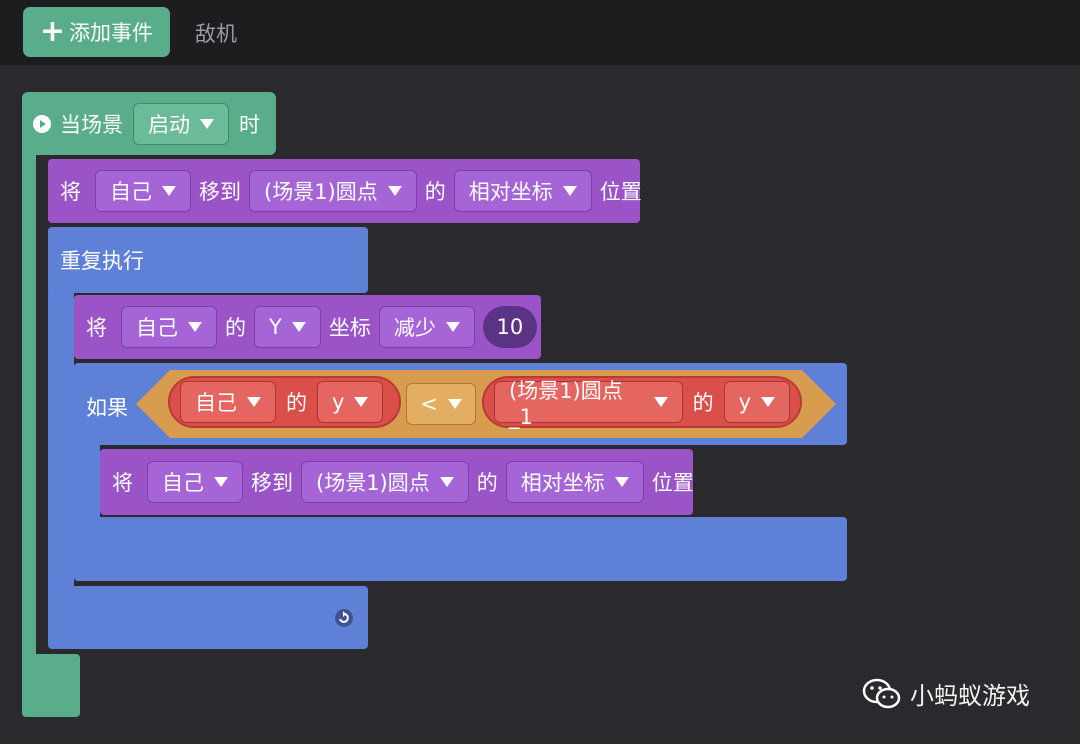 This screenshot has height=744, width=1080. Describe the element at coordinates (429, 404) in the screenshot. I see `comparator-label: <` at that location.